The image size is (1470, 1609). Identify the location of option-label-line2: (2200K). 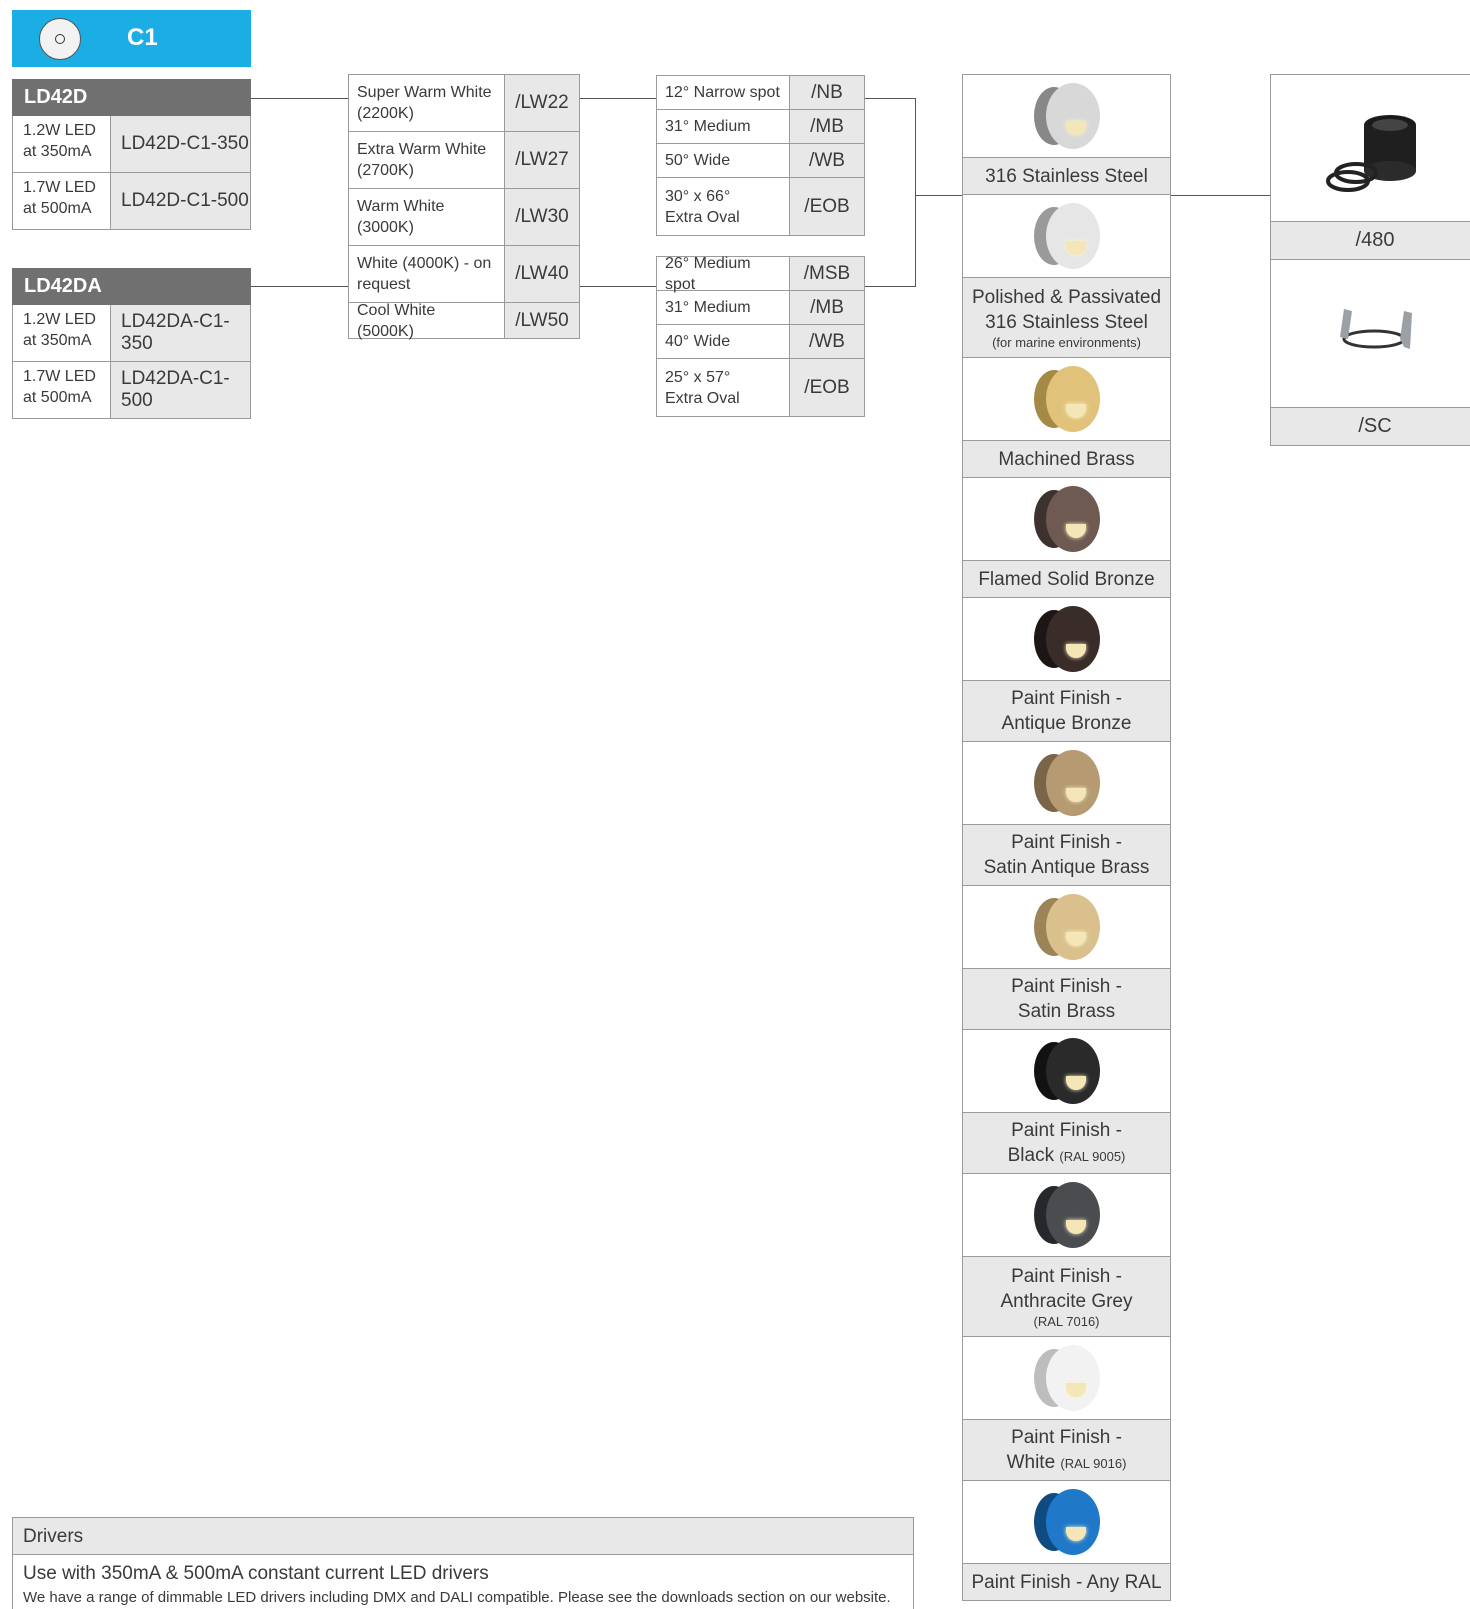
(385, 113).